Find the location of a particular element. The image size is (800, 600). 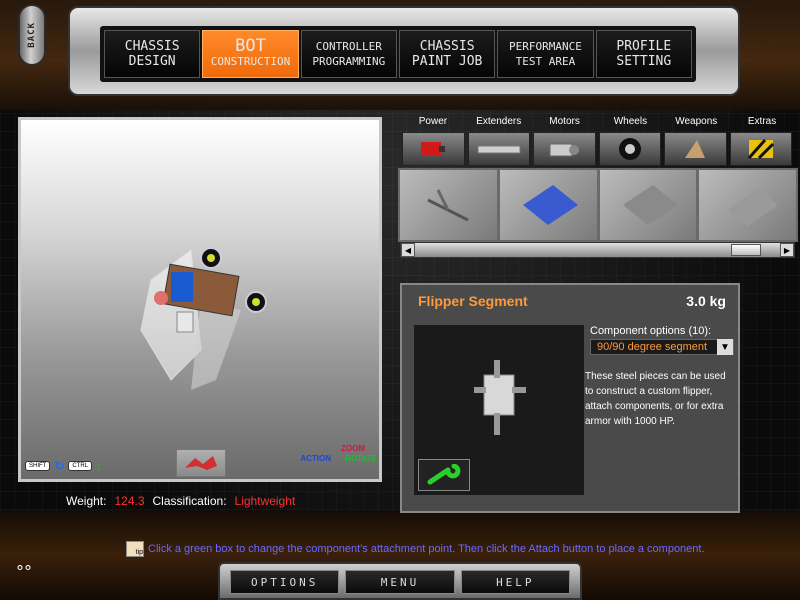

tab-label-line2: TEST AREA is located at coordinates (545, 61).